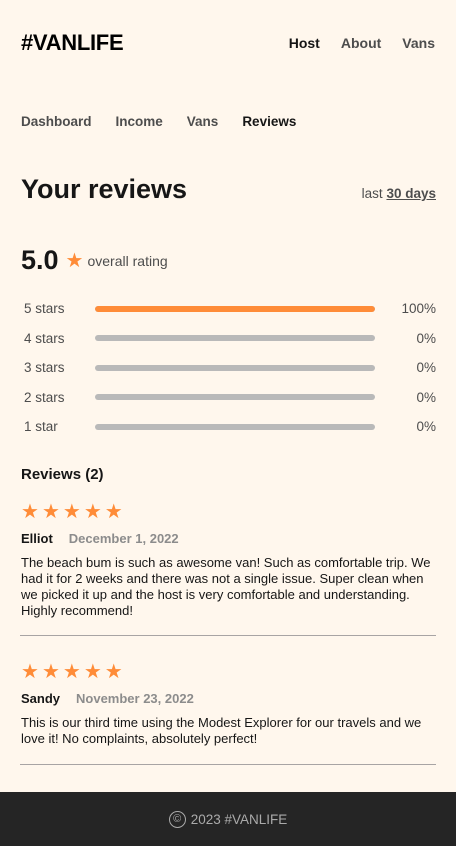  I want to click on rating-row-label: 5 stars, so click(44, 309).